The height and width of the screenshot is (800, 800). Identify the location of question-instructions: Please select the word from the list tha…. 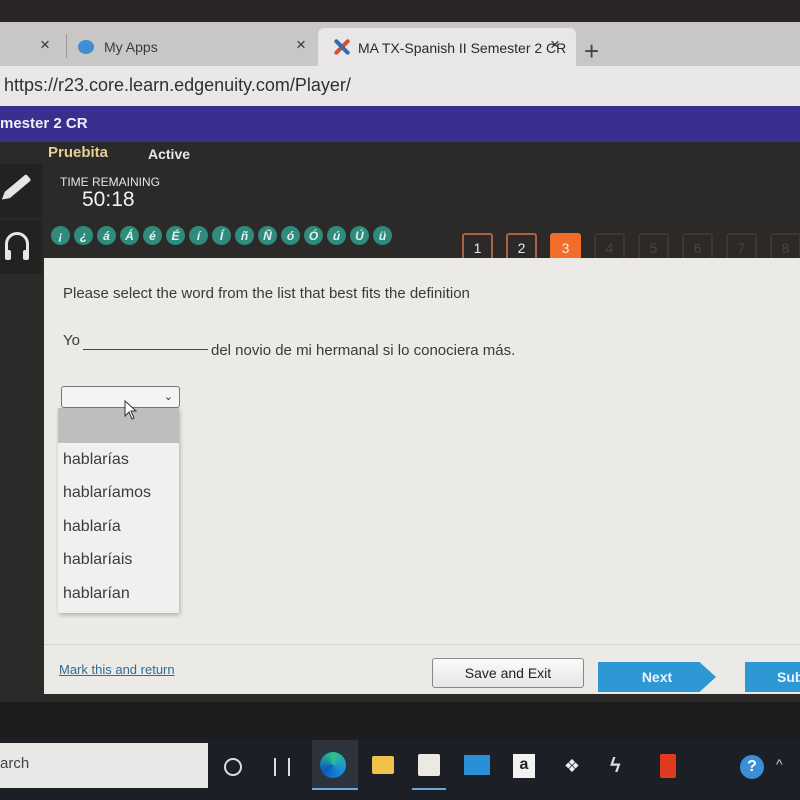
(266, 293).